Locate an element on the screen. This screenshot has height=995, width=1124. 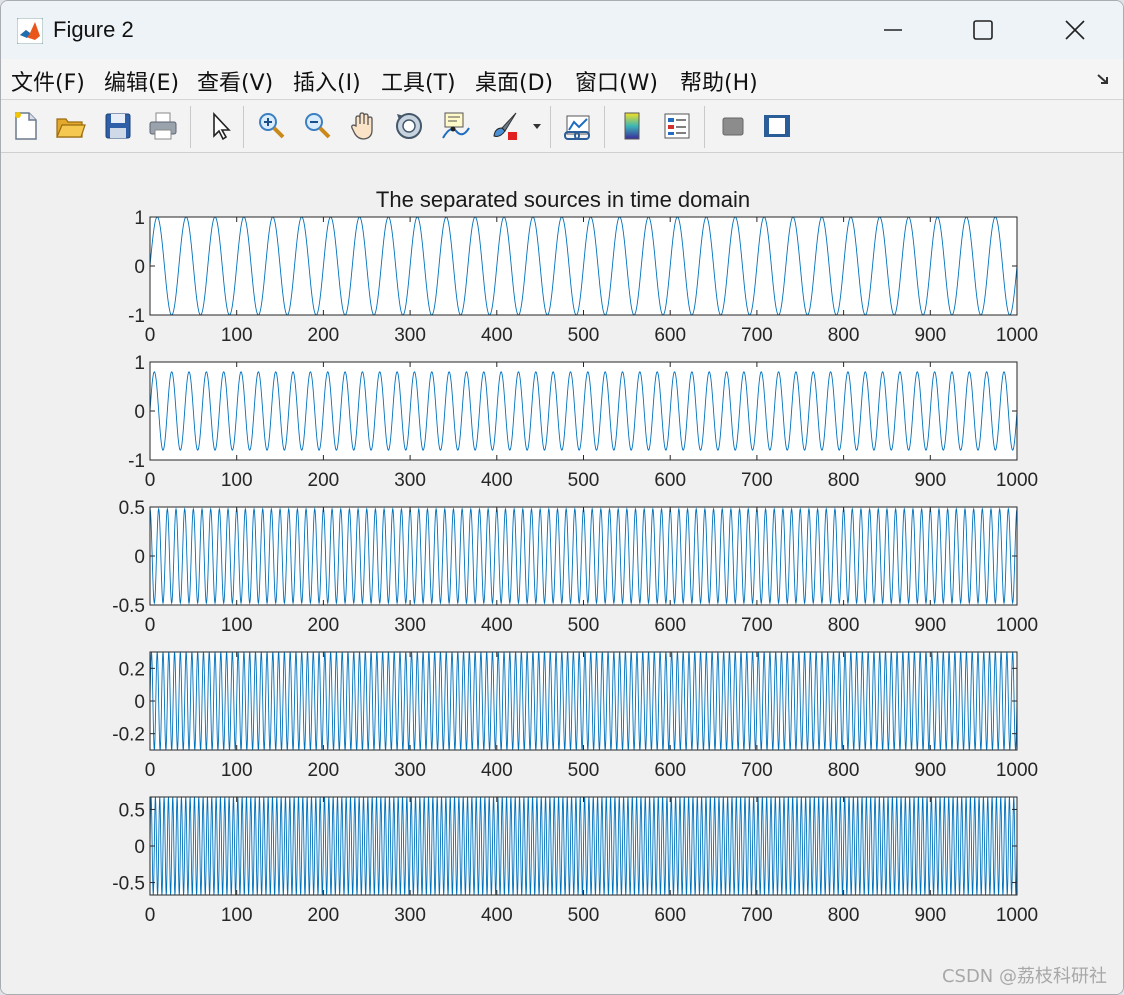
select-button is located at coordinates (219, 126).